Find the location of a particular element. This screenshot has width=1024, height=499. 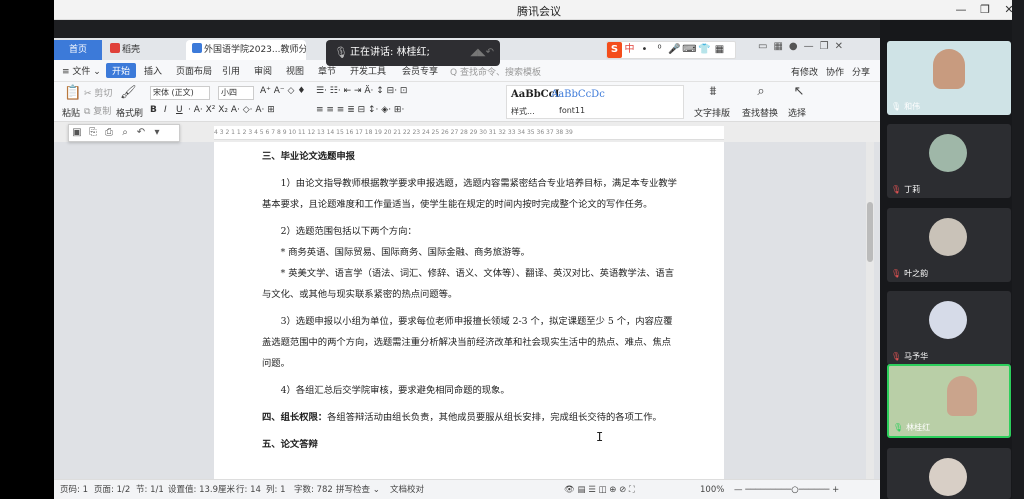

status-position: 设置值: 13.9厘米 is located at coordinates (201, 490).